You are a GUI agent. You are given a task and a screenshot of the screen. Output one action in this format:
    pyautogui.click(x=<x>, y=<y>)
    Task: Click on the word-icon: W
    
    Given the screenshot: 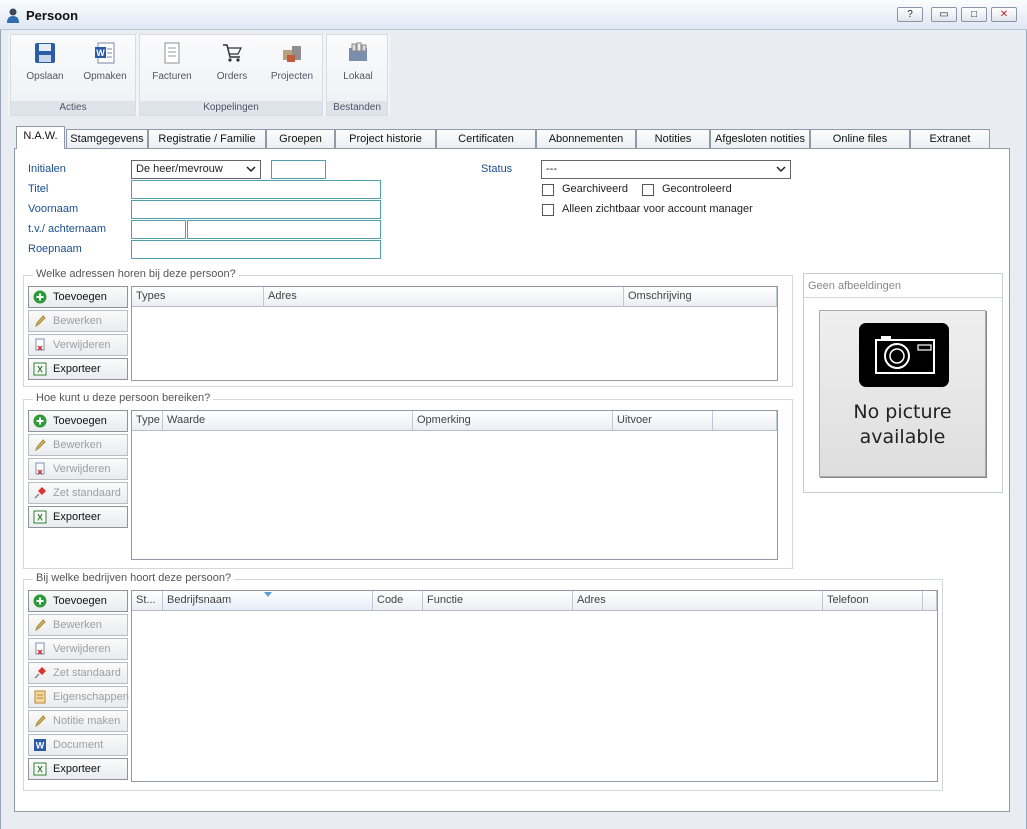 What is the action you would take?
    pyautogui.click(x=105, y=53)
    